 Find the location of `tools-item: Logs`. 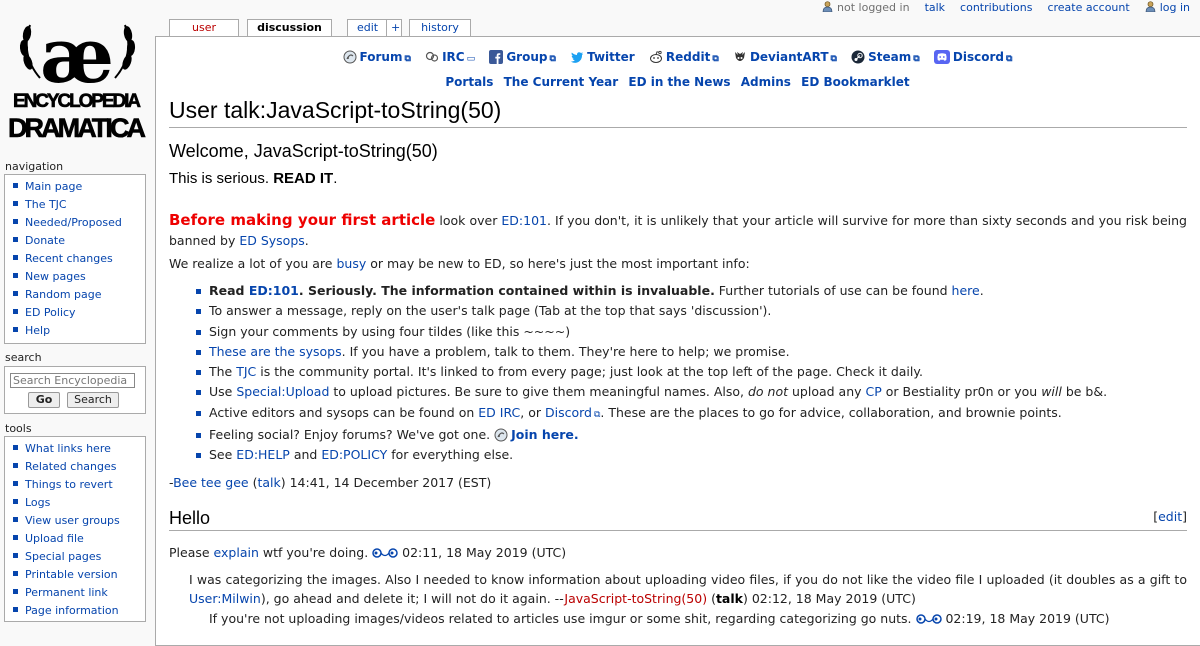

tools-item: Logs is located at coordinates (79, 503).